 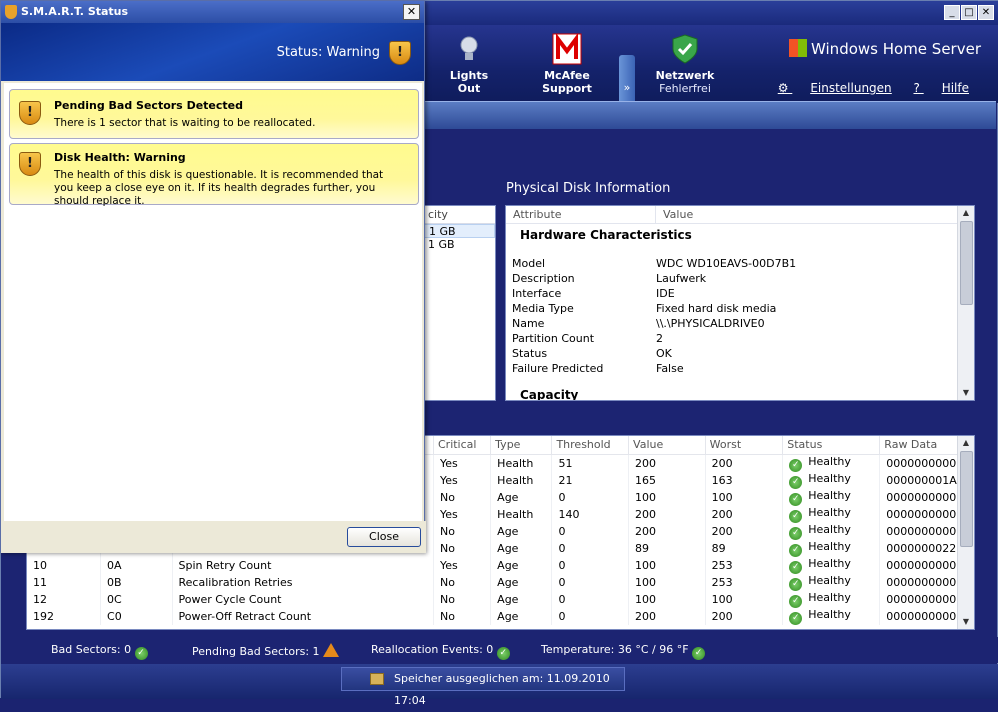 What do you see at coordinates (942, 88) in the screenshot?
I see `help-link: ? Hilfe` at bounding box center [942, 88].